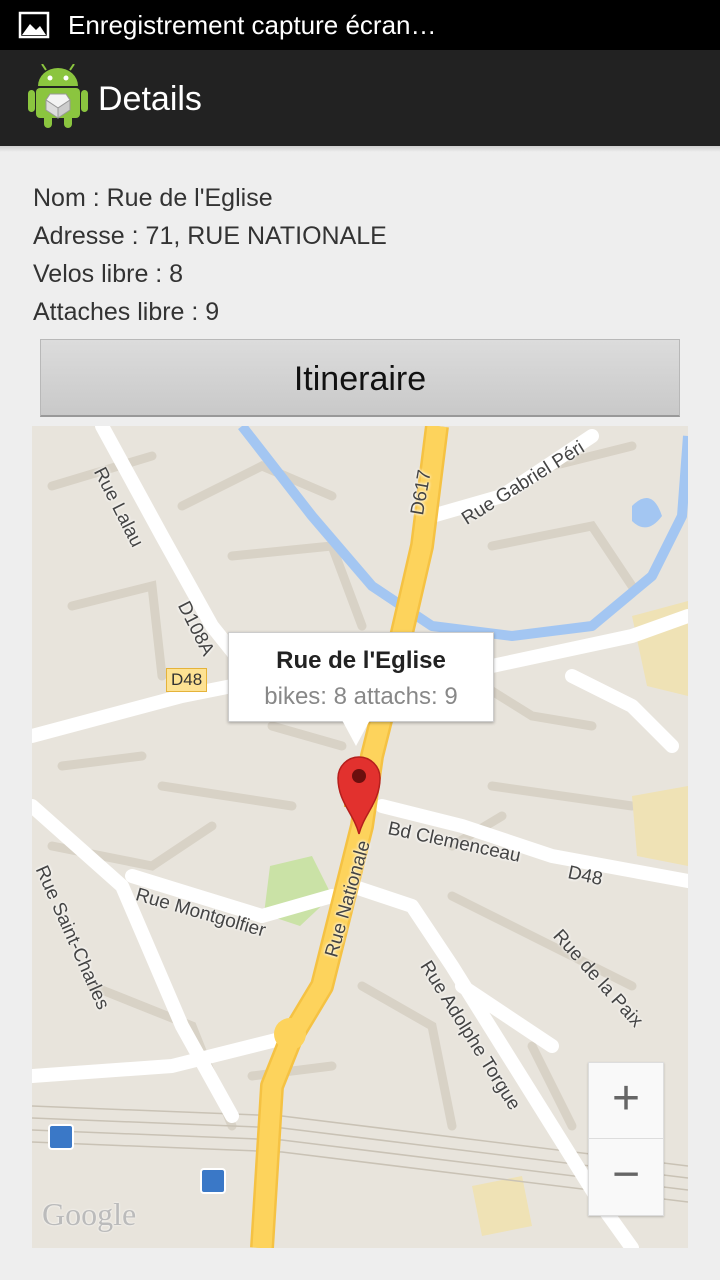 The width and height of the screenshot is (720, 1280). What do you see at coordinates (360, 378) in the screenshot?
I see `itineraire-button: Itineraire` at bounding box center [360, 378].